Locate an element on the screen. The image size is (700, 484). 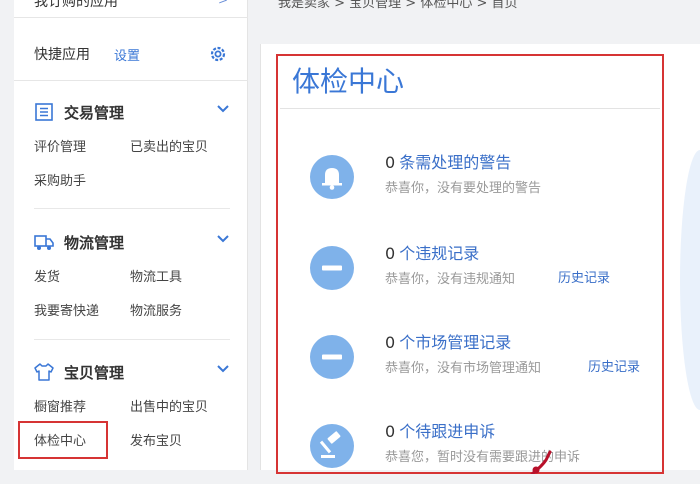
sidebar-item-my-apps: 我订购的应用 > is located at coordinates (131, 9).